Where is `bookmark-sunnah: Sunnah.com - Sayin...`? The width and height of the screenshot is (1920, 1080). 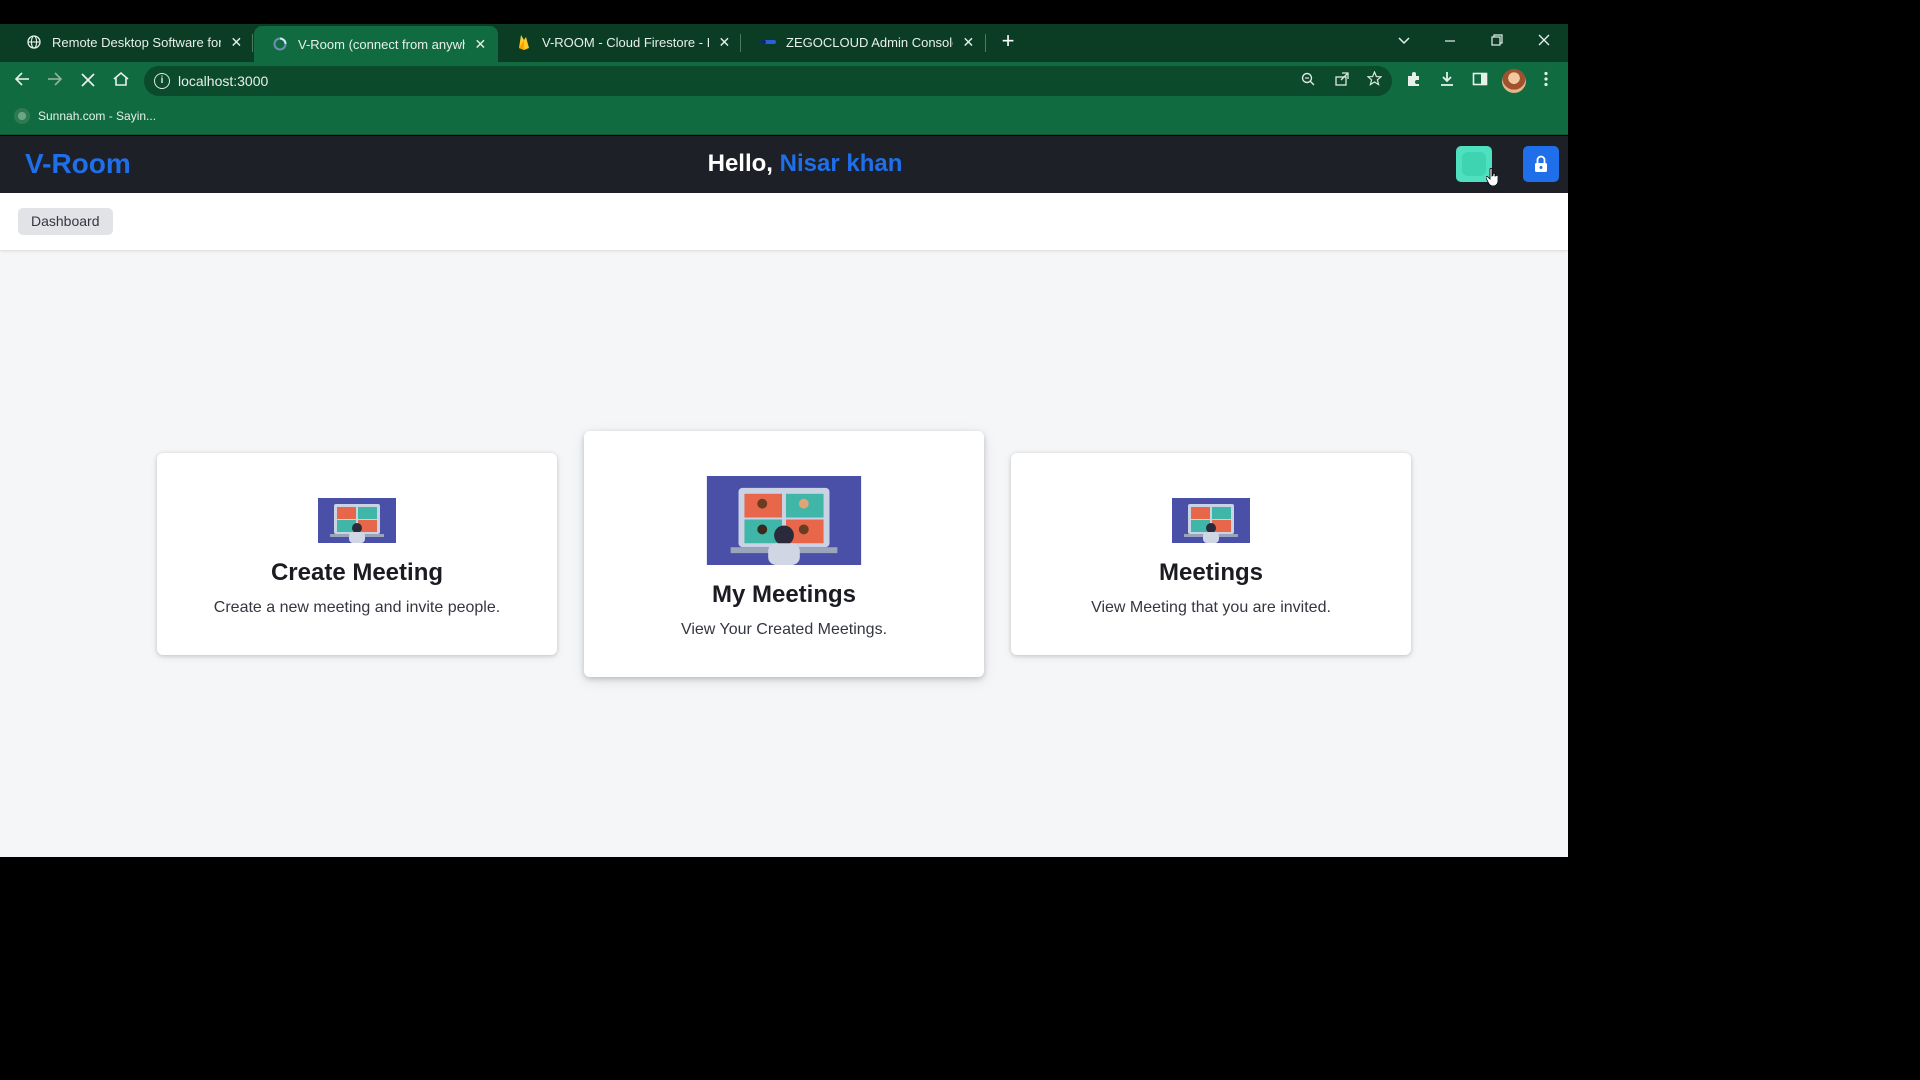
bookmark-sunnah: Sunnah.com - Sayin... is located at coordinates (85, 116).